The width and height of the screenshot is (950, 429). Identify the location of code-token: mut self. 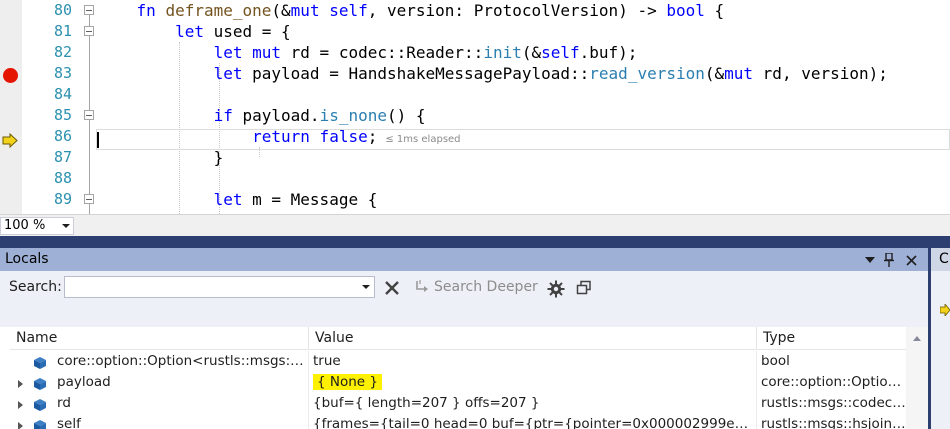
(329, 10).